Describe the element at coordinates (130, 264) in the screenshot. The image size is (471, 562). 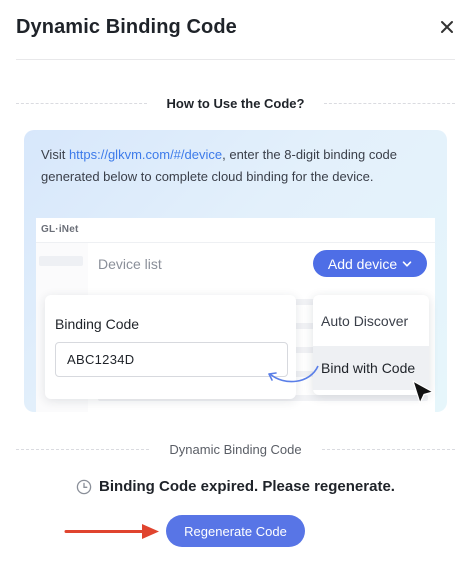
I see `illustration-page-title: Device list` at that location.